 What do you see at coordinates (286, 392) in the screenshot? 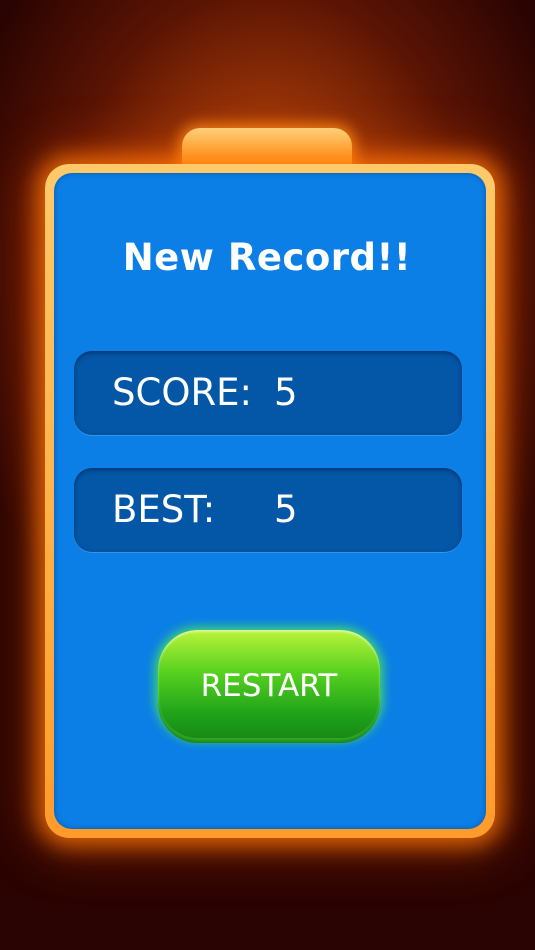
I see `score-value: 5` at bounding box center [286, 392].